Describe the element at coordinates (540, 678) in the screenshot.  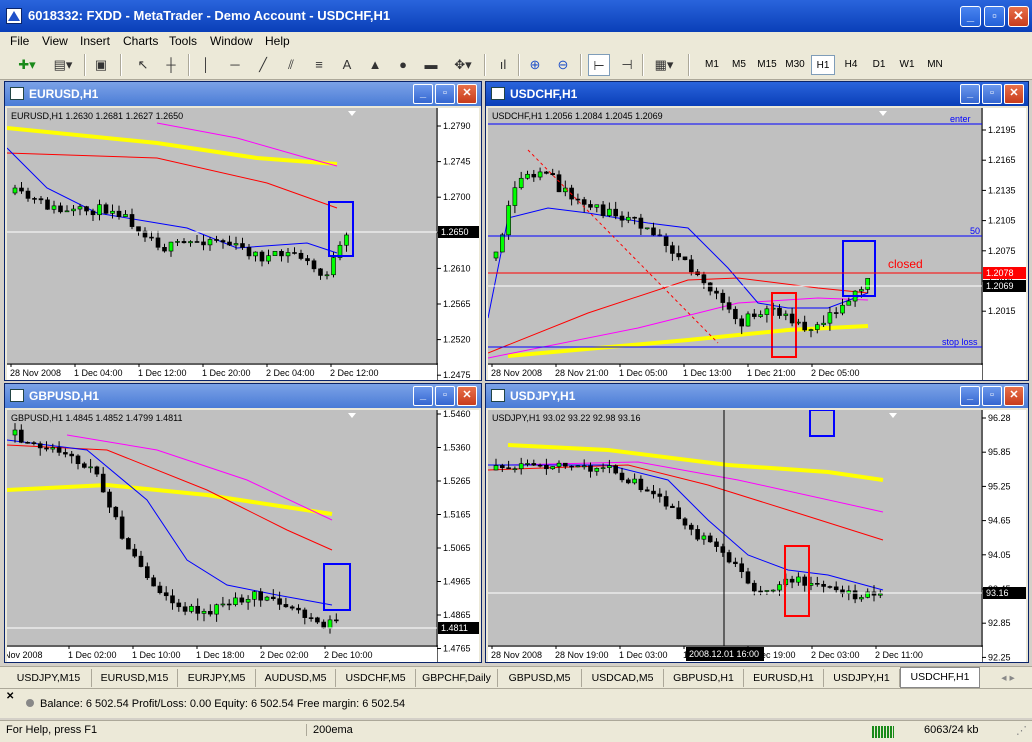
I see `tab-gbpusd-m5: GBPUSD,M5` at that location.